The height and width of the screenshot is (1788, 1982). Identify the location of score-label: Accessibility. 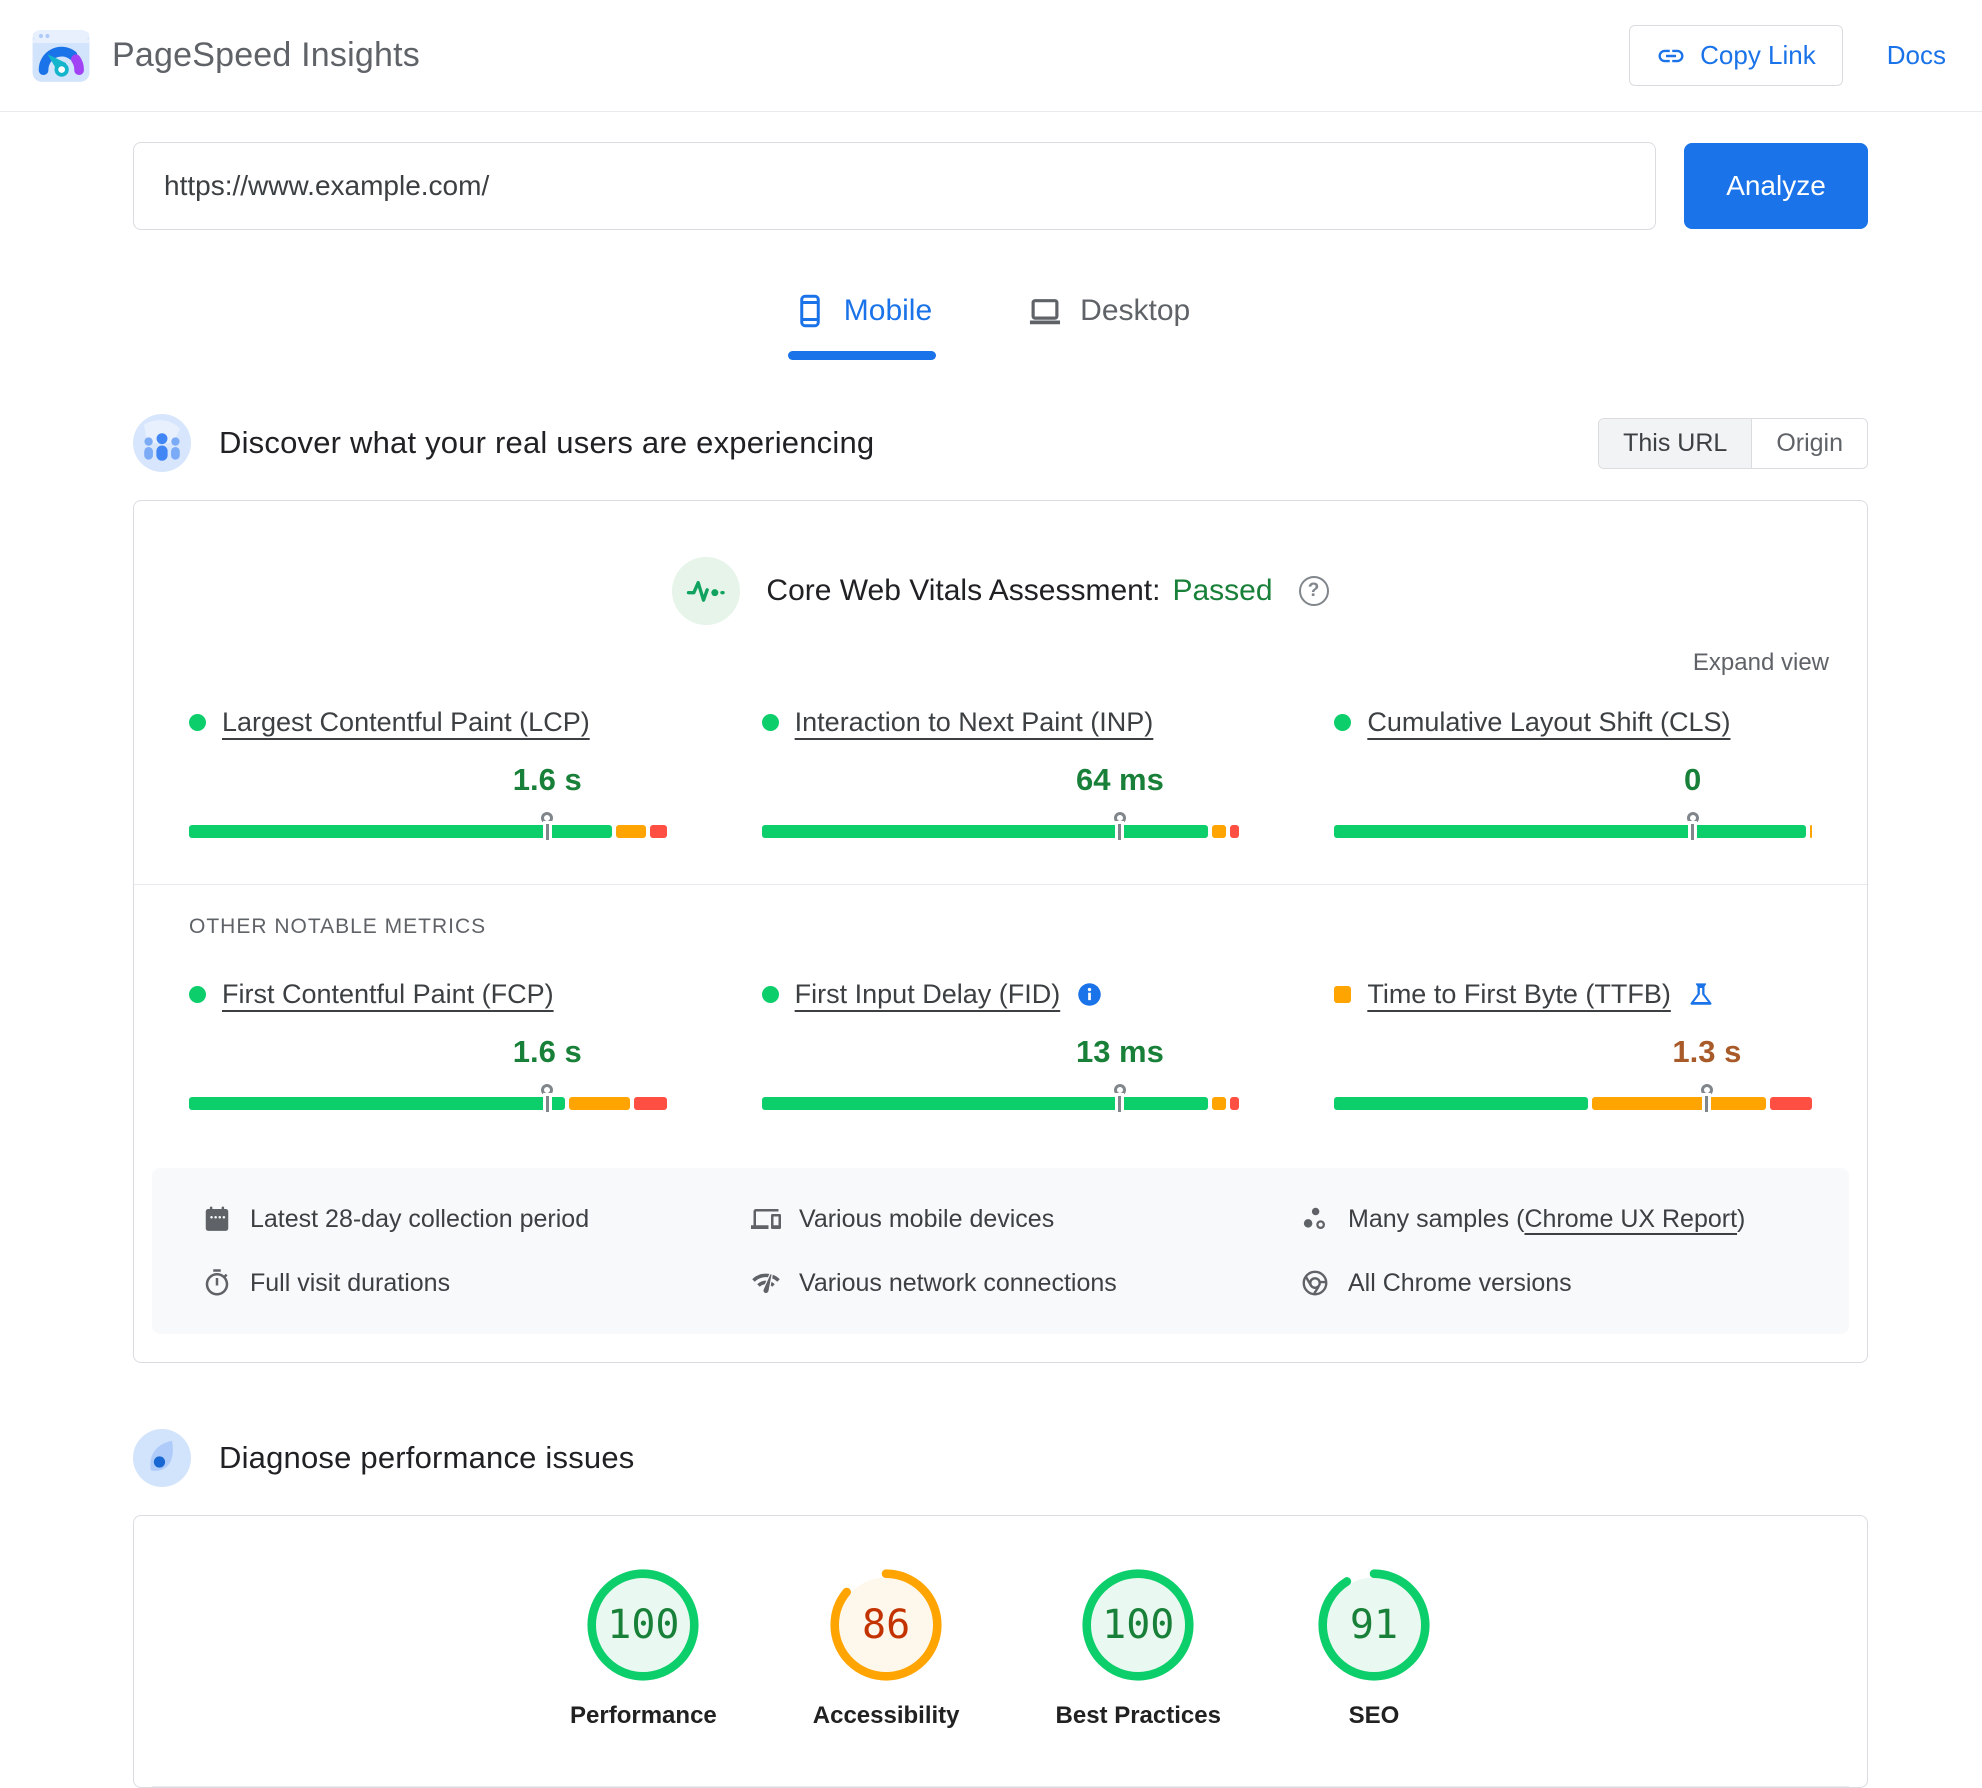
(886, 1715).